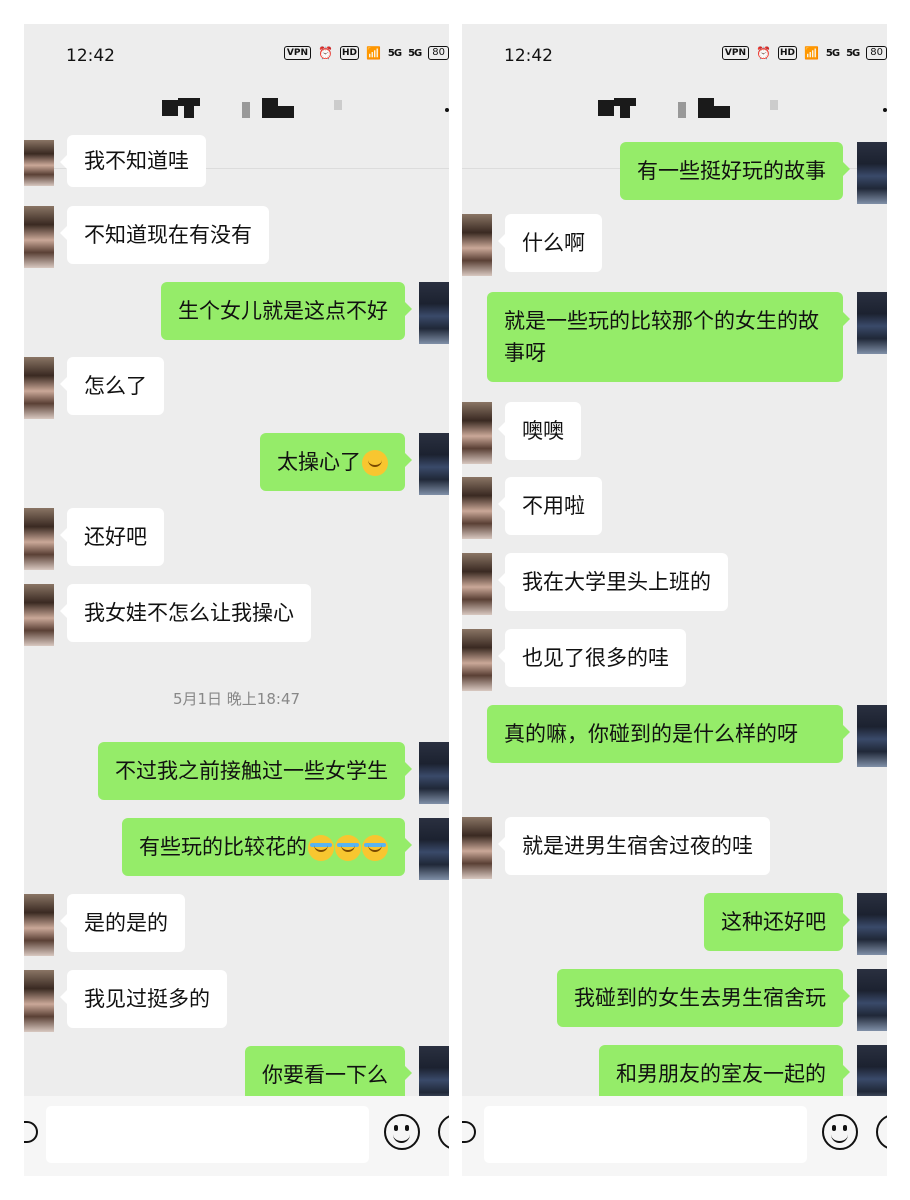 This screenshot has height=1200, width=910. I want to click on message-timestamp: 5月1日 晚上18:47, so click(236, 699).